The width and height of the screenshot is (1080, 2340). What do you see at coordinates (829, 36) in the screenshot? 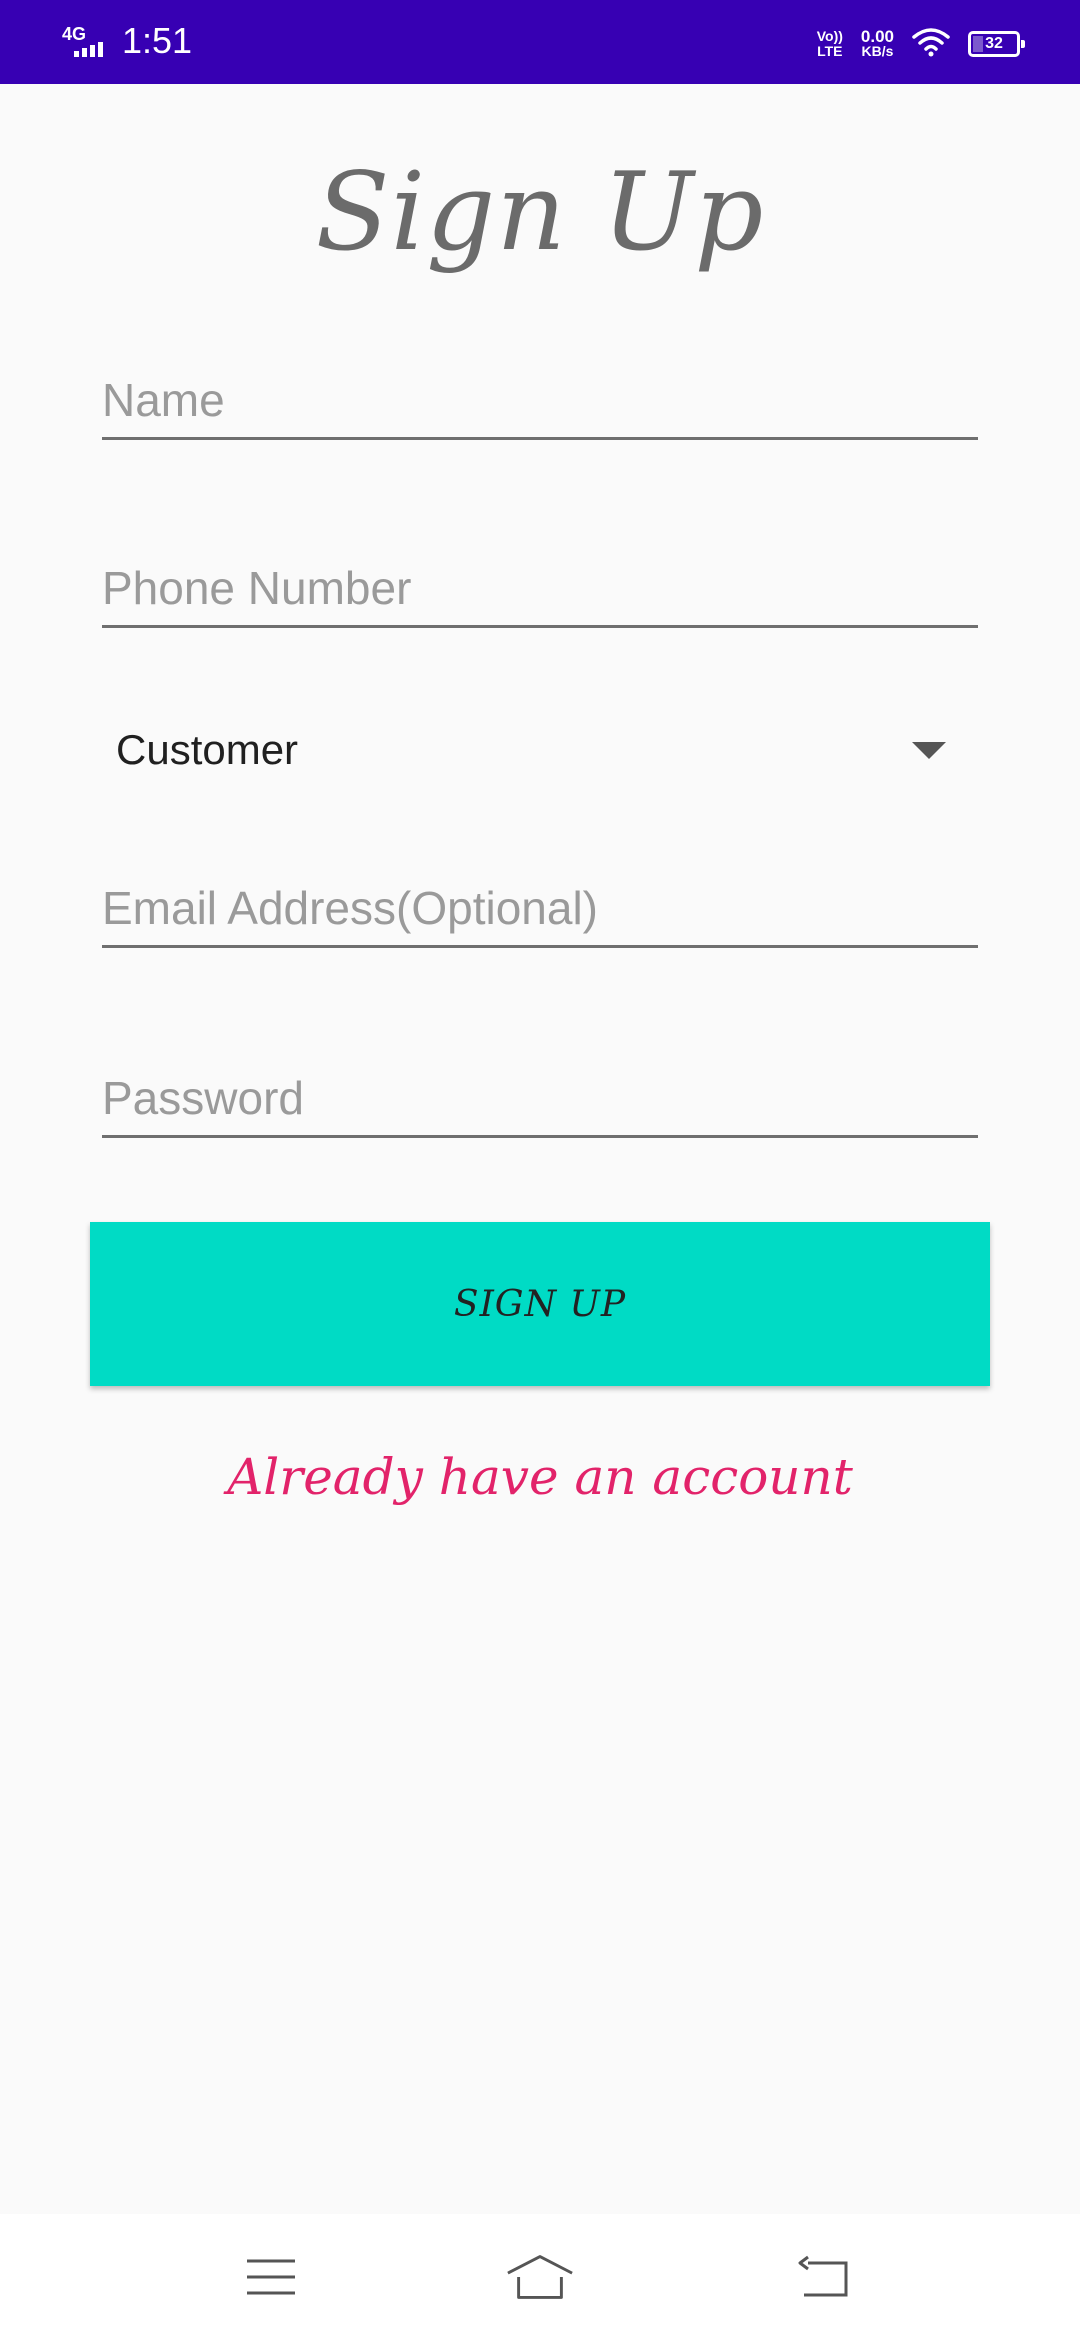
I see `volte-top: Vo))` at bounding box center [829, 36].